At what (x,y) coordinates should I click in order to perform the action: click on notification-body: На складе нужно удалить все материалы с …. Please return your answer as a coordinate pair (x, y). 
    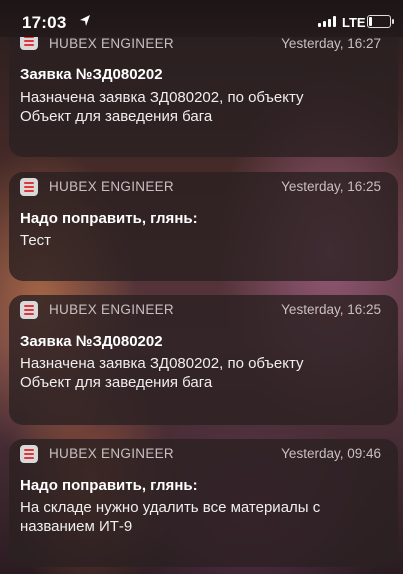
    Looking at the image, I should click on (203, 517).